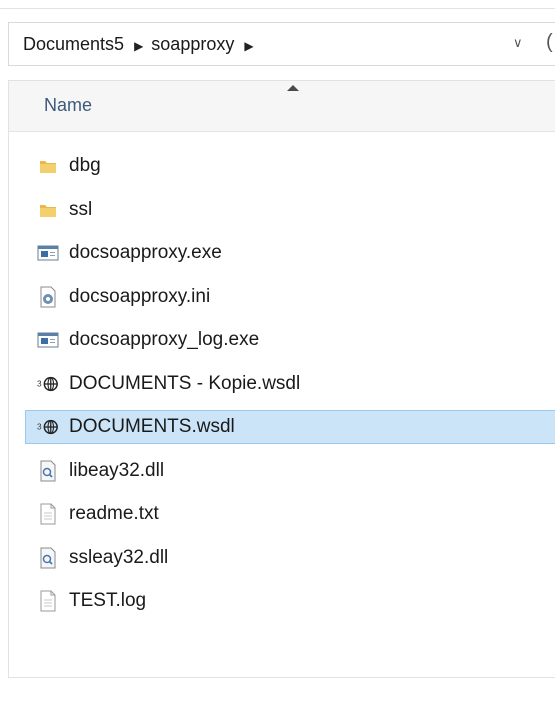  What do you see at coordinates (108, 600) in the screenshot?
I see `file-name: TEST.log` at bounding box center [108, 600].